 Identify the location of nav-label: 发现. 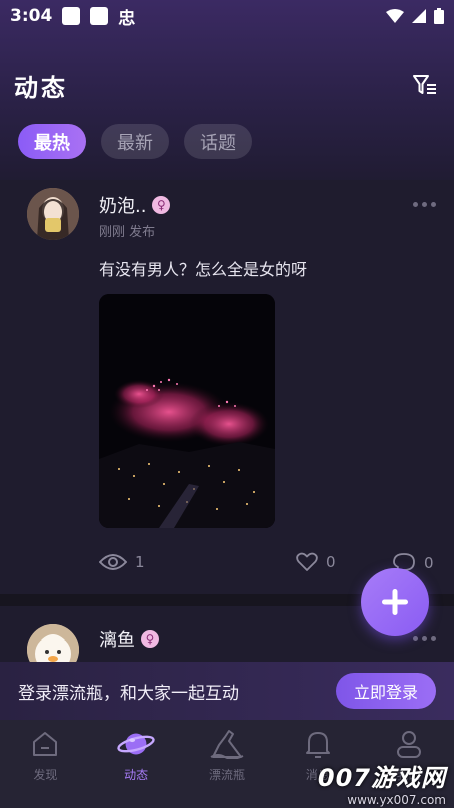
(45, 775).